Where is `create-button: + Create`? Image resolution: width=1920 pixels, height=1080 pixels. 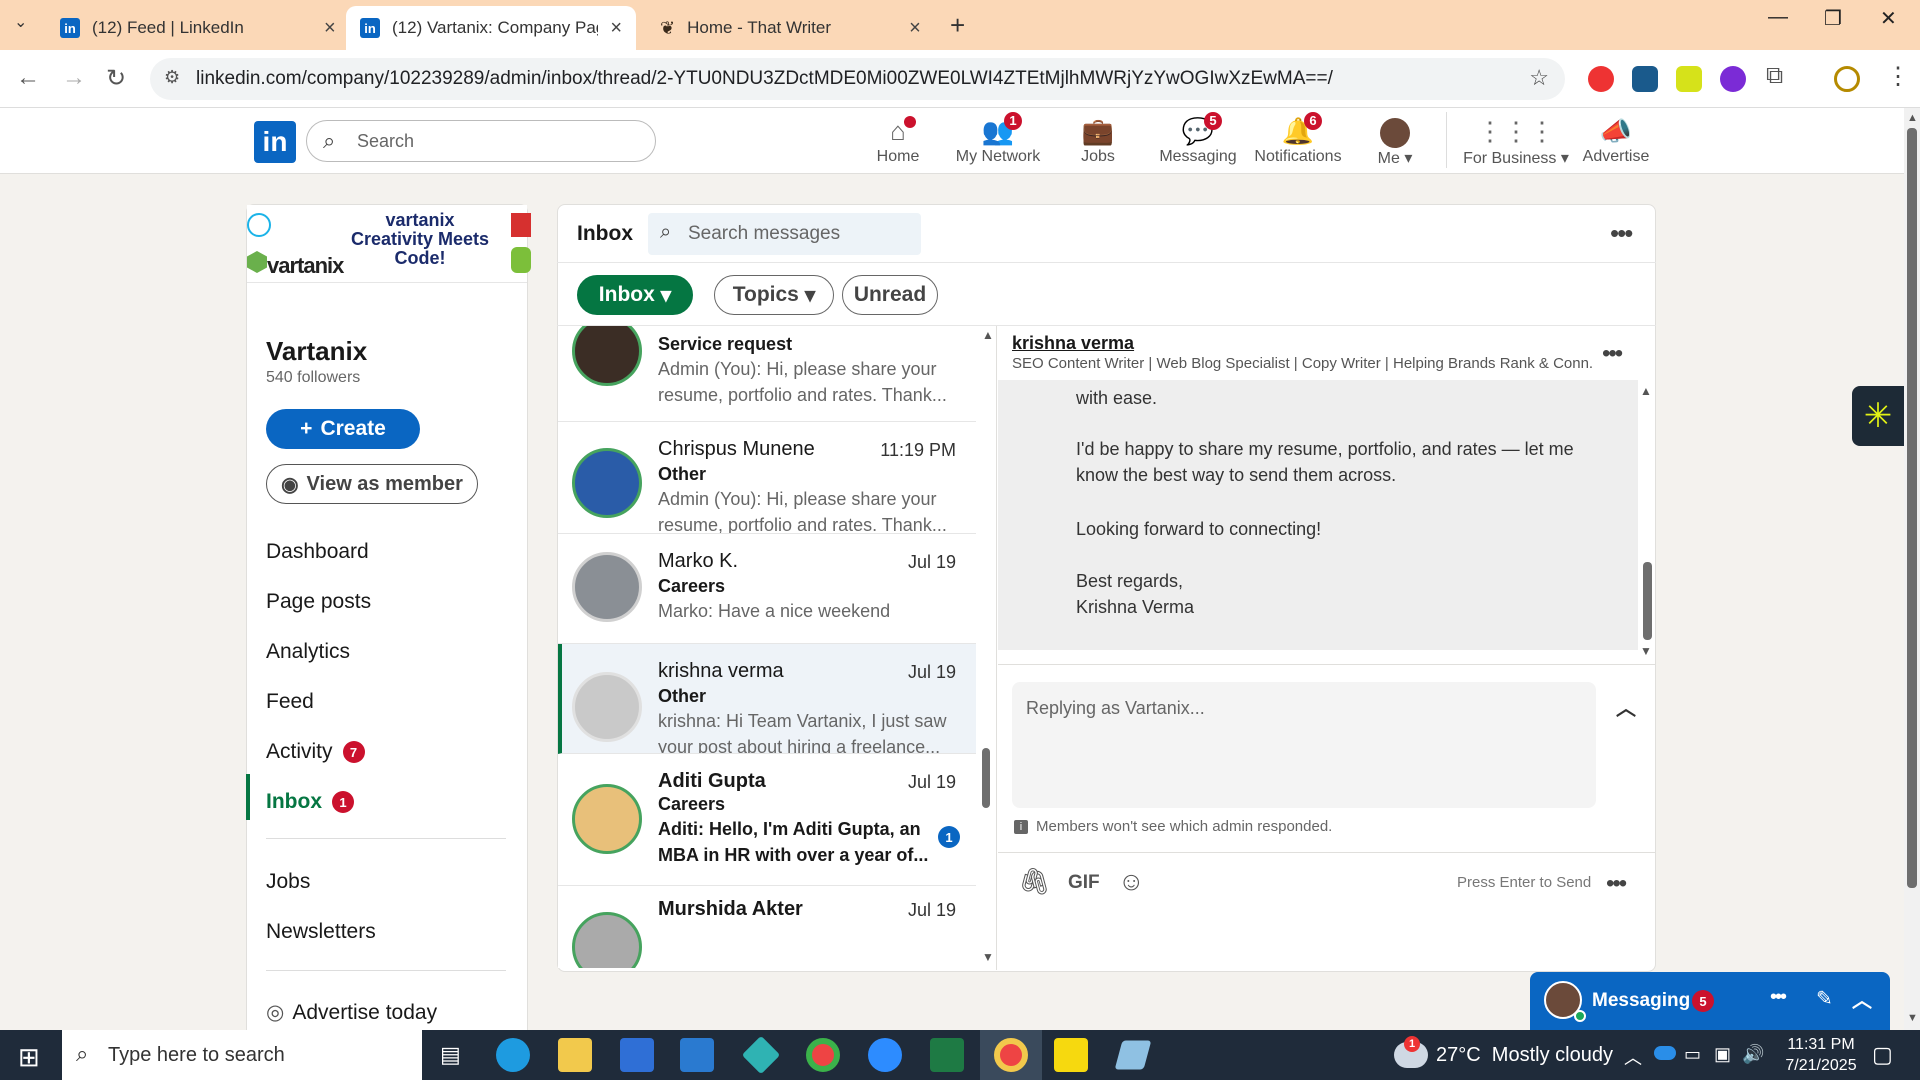
create-button: + Create is located at coordinates (343, 429).